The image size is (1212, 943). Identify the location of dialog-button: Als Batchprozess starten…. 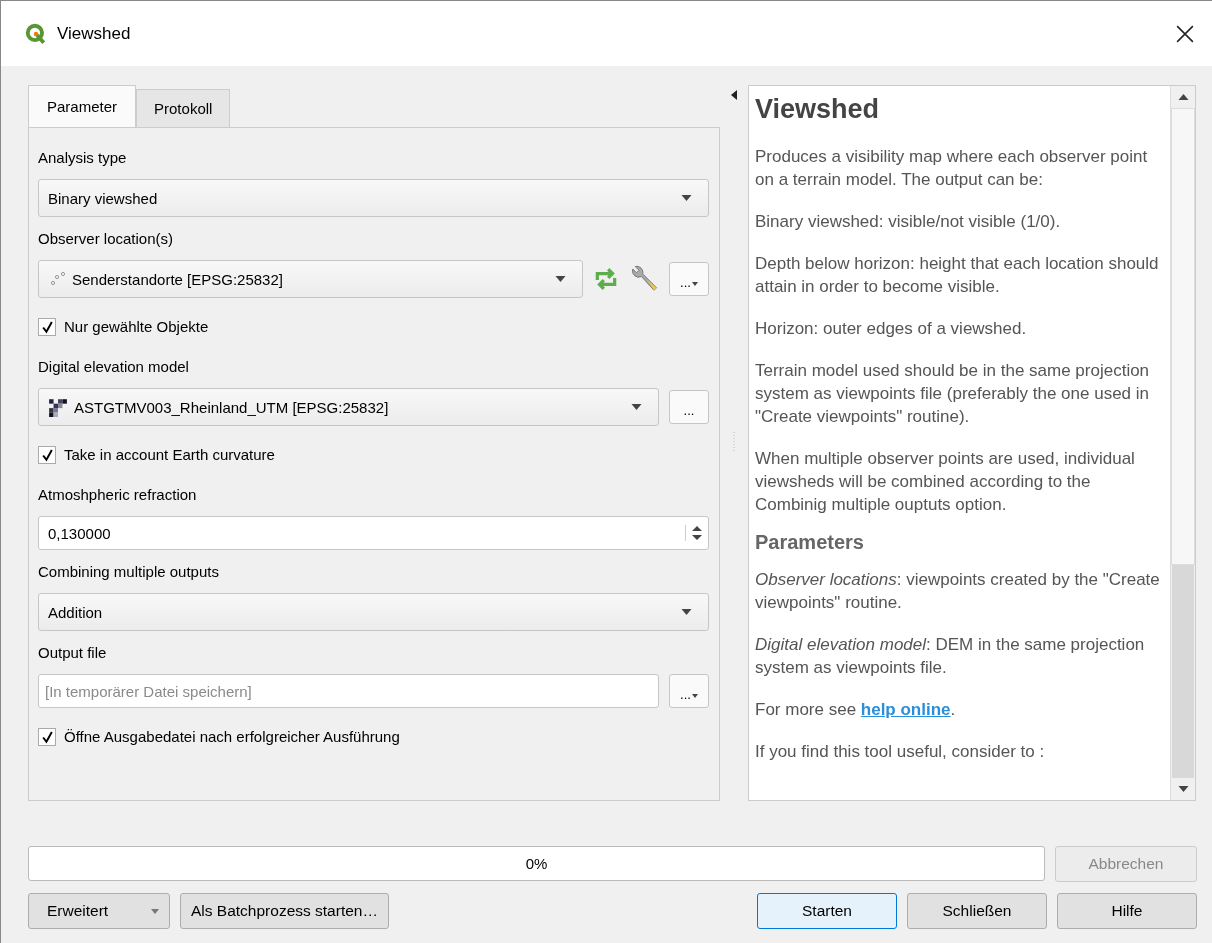
(284, 911).